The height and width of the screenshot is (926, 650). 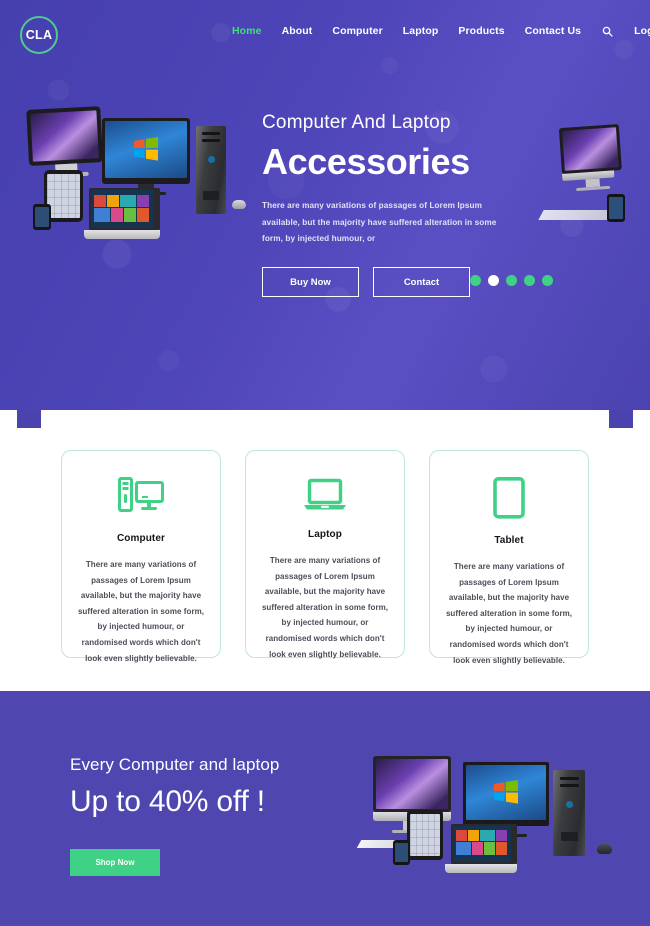 What do you see at coordinates (29, 419) in the screenshot?
I see `divider-notch-left` at bounding box center [29, 419].